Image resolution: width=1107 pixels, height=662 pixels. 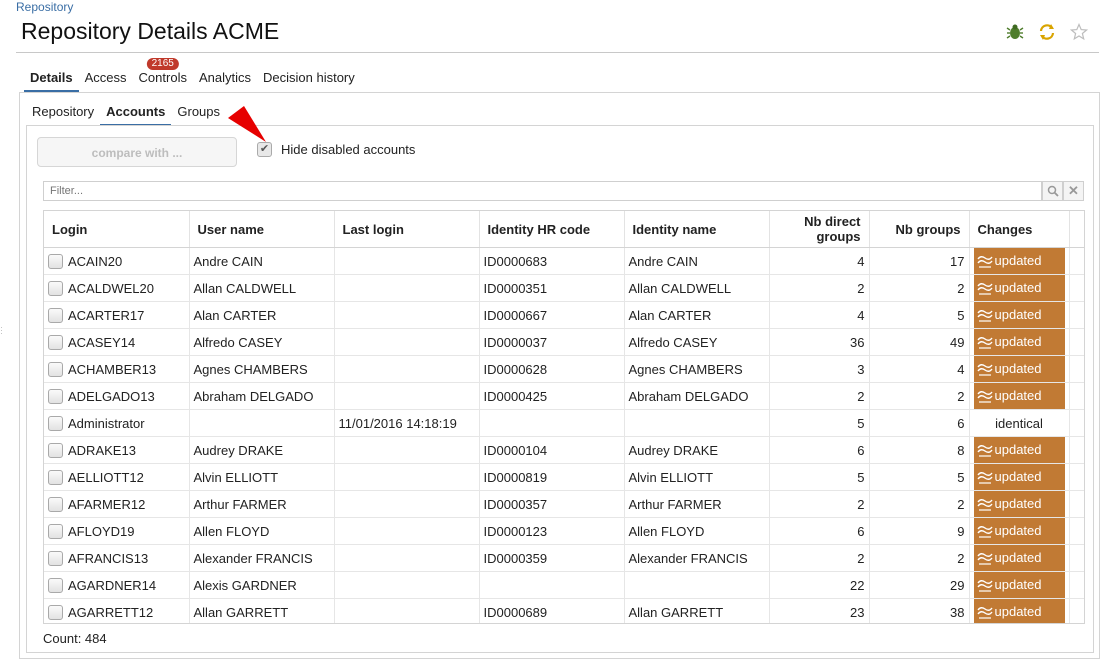 I want to click on tab-access: Access, so click(x=106, y=80).